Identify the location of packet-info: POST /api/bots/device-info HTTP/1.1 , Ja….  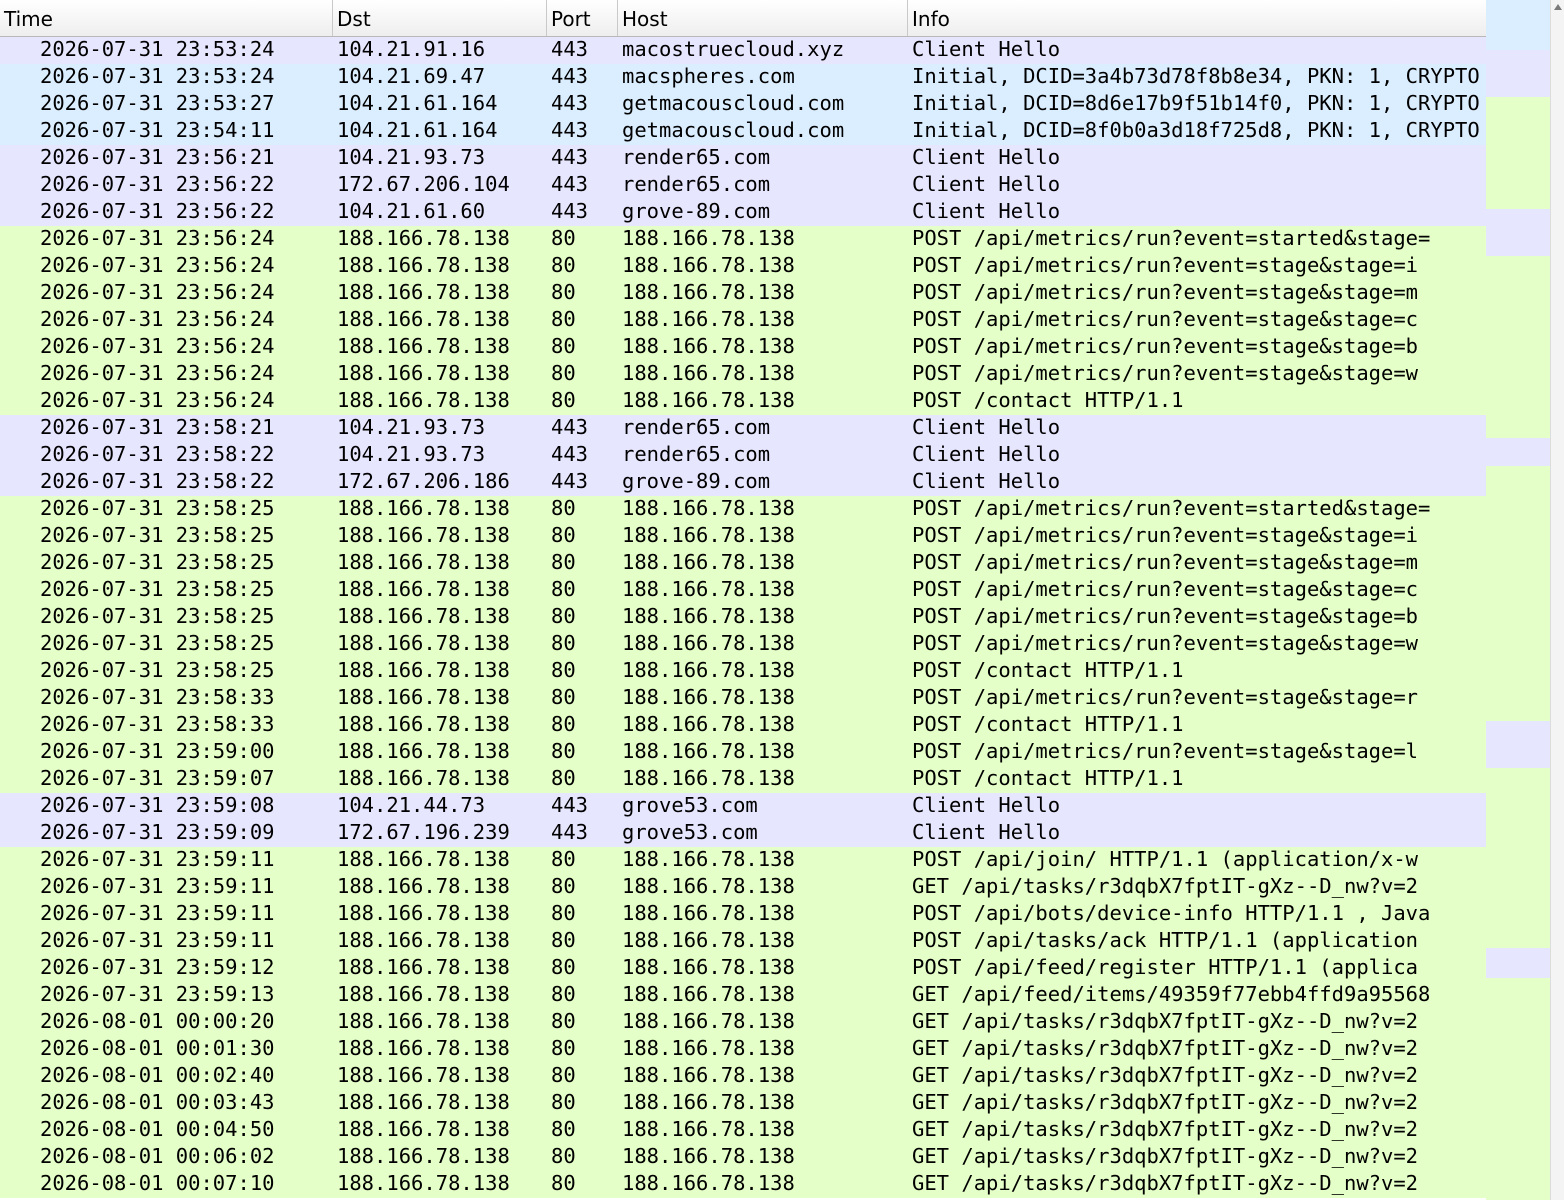
(1171, 913).